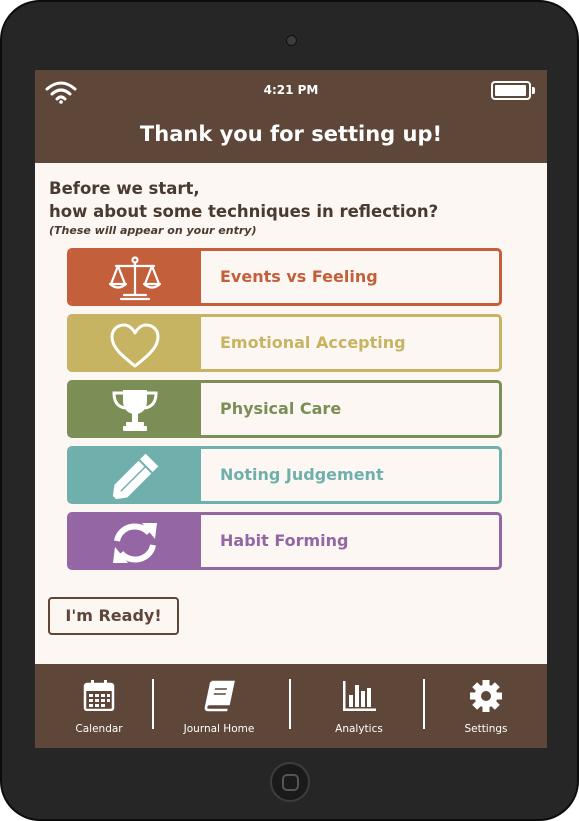  I want to click on header-bar: 4:21 PM Thank you for setting up!, so click(291, 116).